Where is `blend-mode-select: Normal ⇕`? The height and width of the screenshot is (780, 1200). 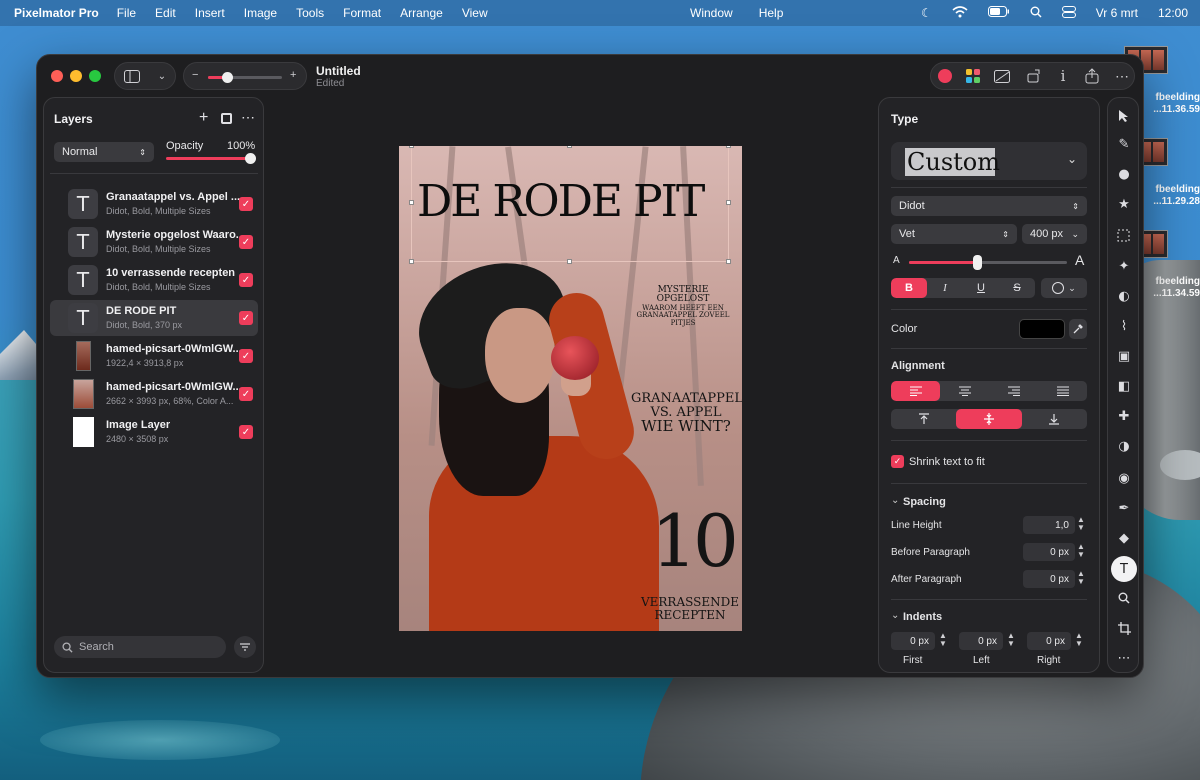 blend-mode-select: Normal ⇕ is located at coordinates (104, 152).